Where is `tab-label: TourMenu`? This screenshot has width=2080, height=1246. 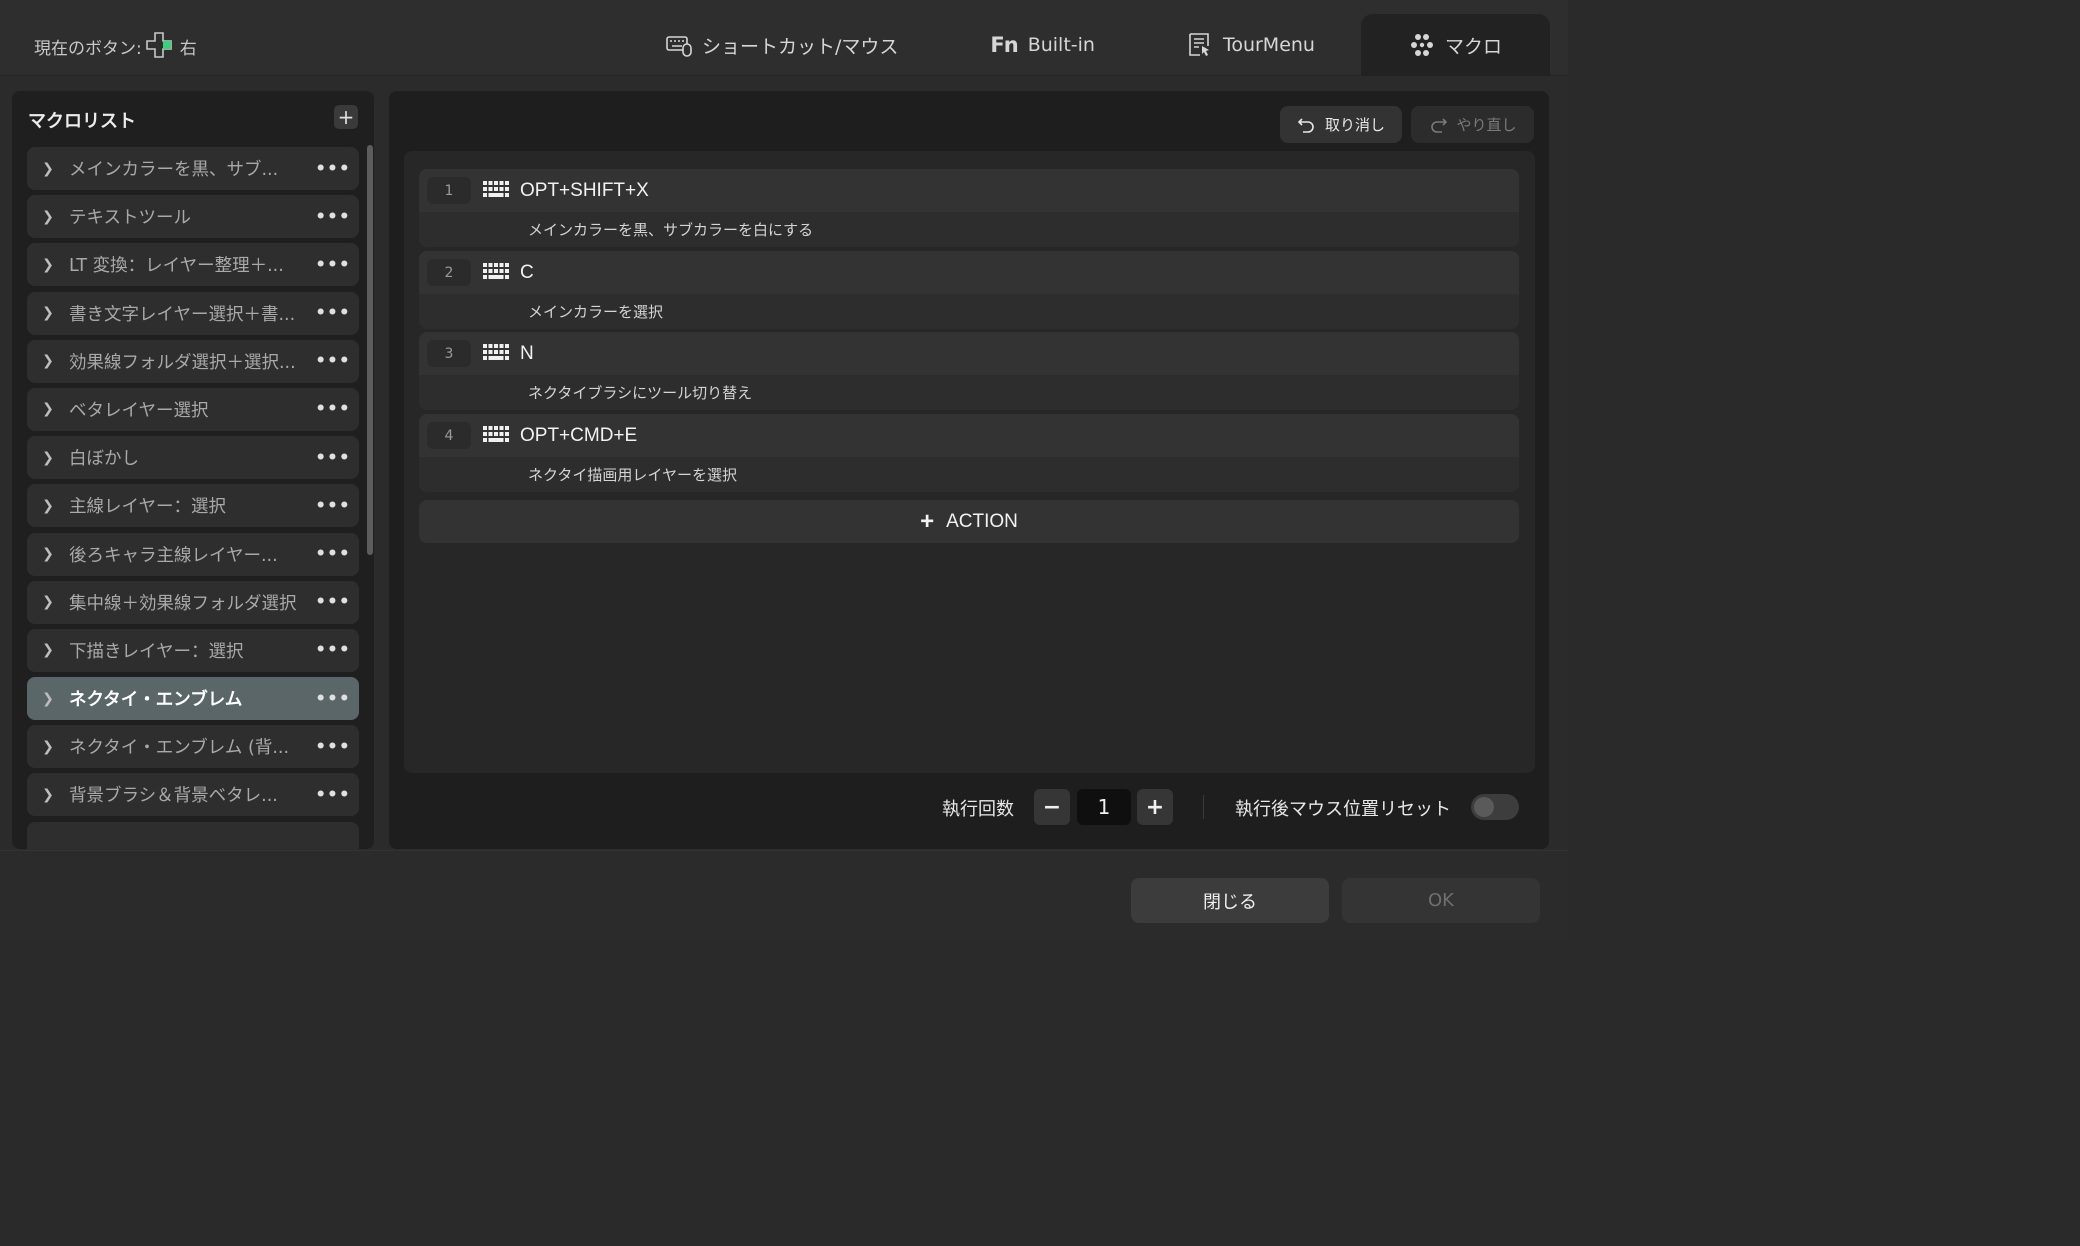
tab-label: TourMenu is located at coordinates (1268, 45).